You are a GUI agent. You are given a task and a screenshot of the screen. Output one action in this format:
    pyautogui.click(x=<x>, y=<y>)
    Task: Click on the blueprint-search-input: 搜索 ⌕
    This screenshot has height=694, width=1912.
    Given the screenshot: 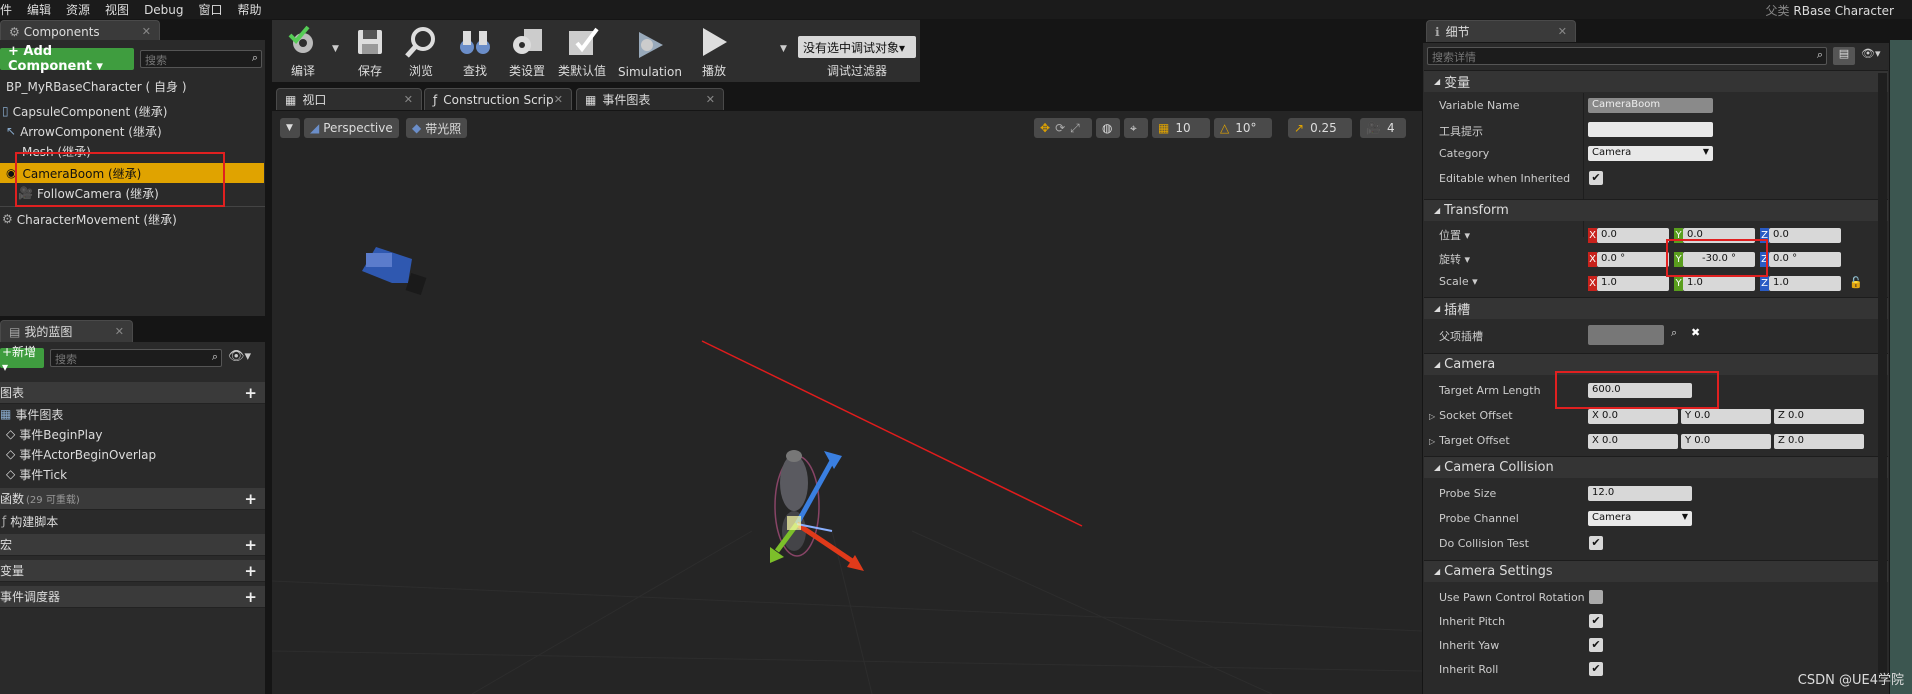 What is the action you would take?
    pyautogui.click(x=136, y=358)
    